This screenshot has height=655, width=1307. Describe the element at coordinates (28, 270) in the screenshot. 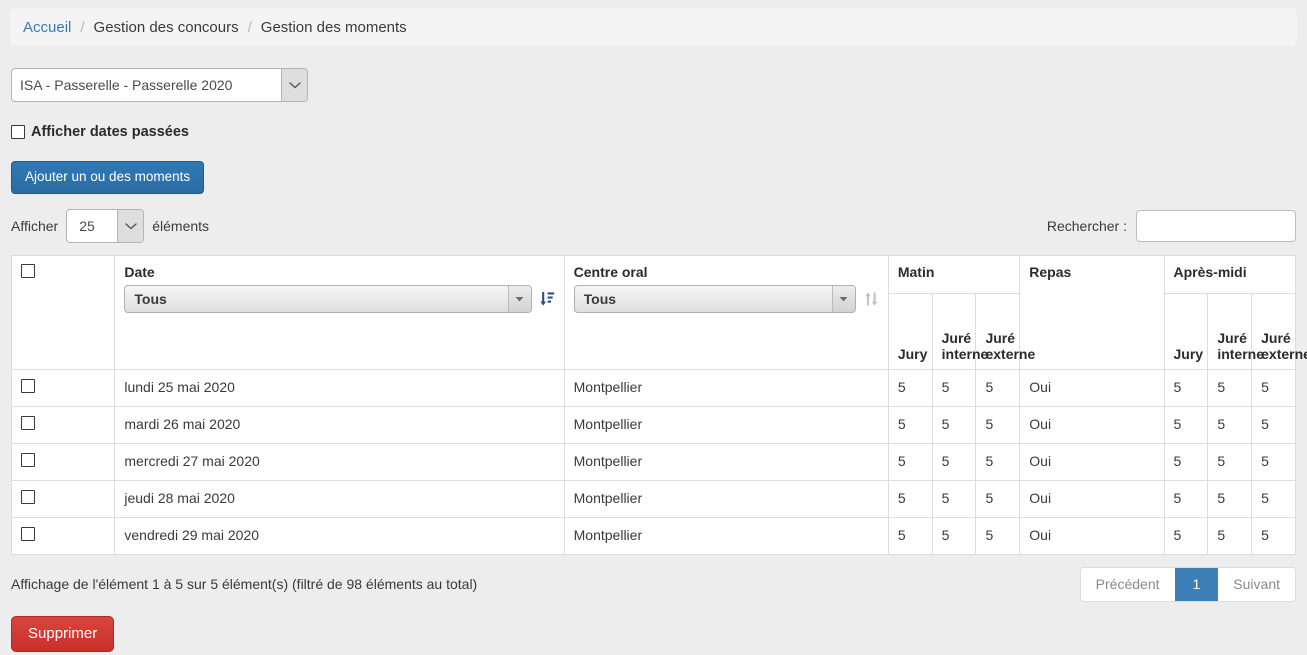

I see `select-all-checkbox` at that location.